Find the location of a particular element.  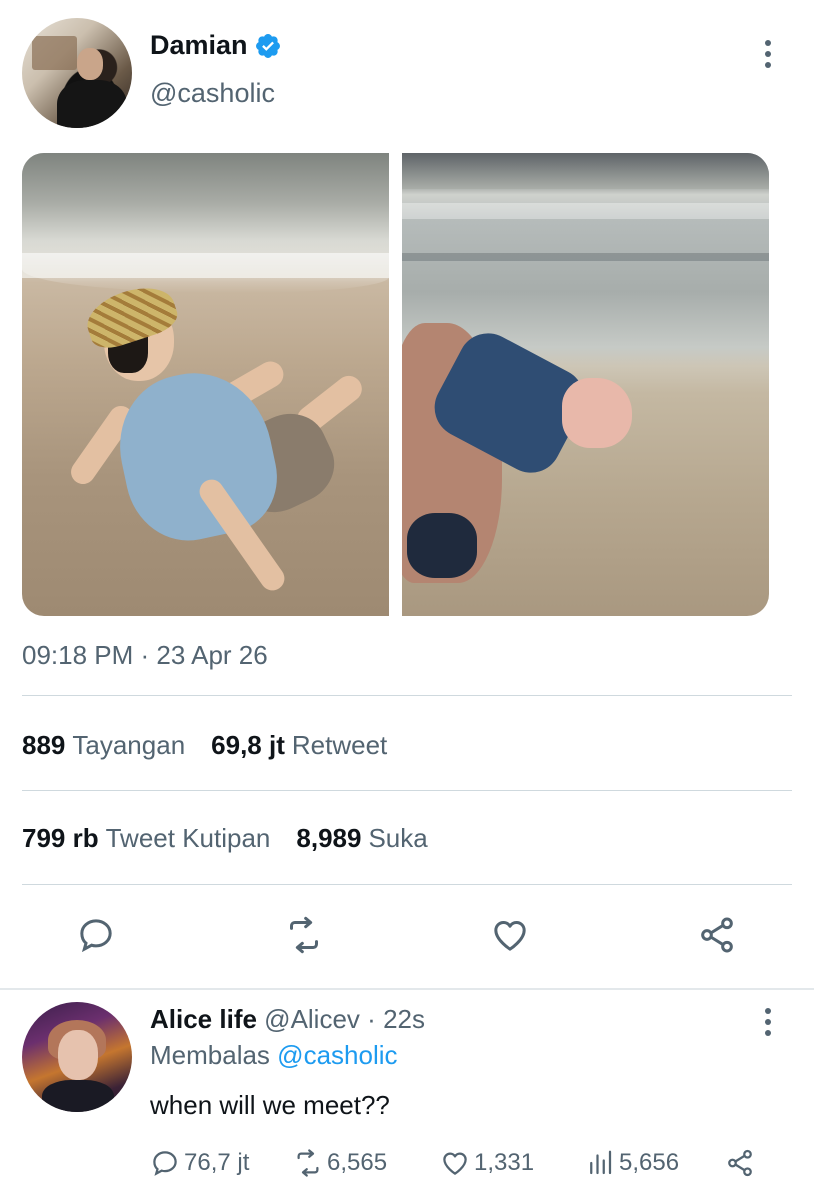

more-options-icon is located at coordinates (768, 54).